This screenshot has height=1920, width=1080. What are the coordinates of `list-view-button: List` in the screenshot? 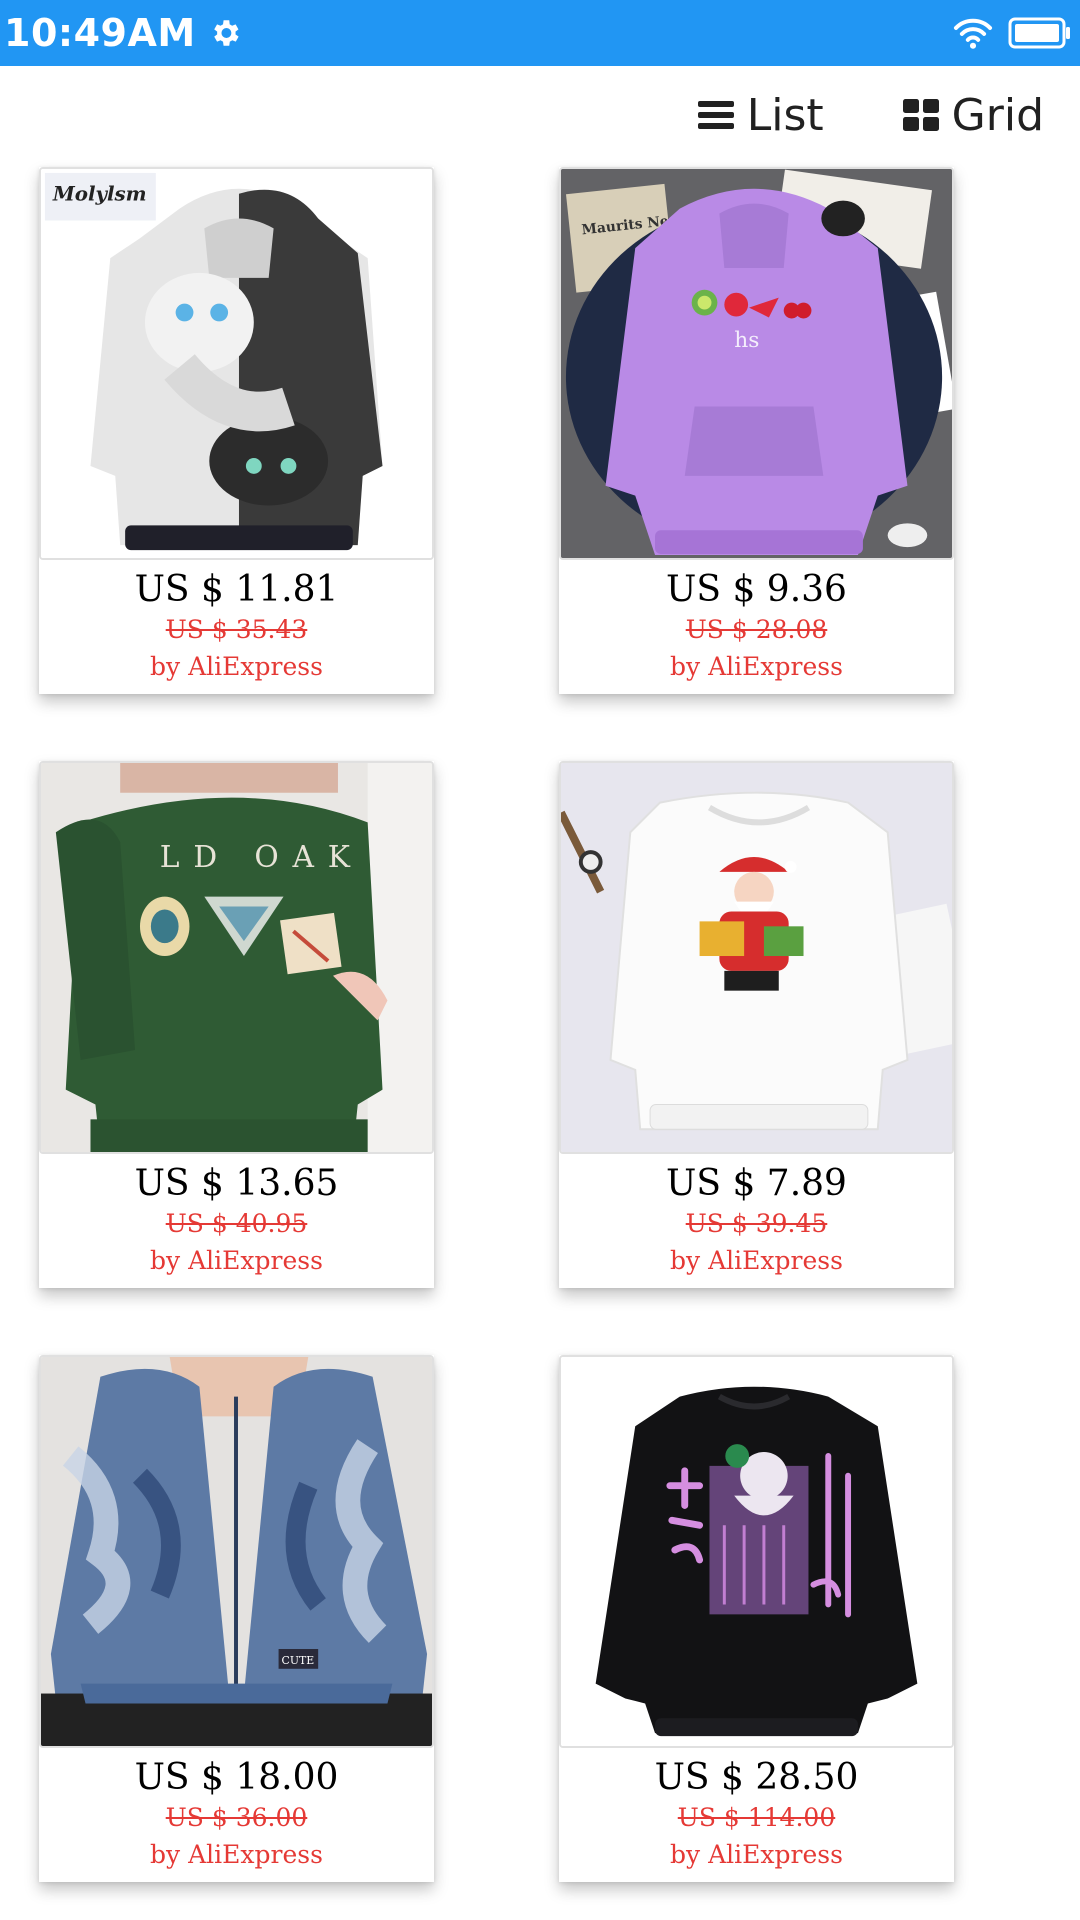 It's located at (760, 115).